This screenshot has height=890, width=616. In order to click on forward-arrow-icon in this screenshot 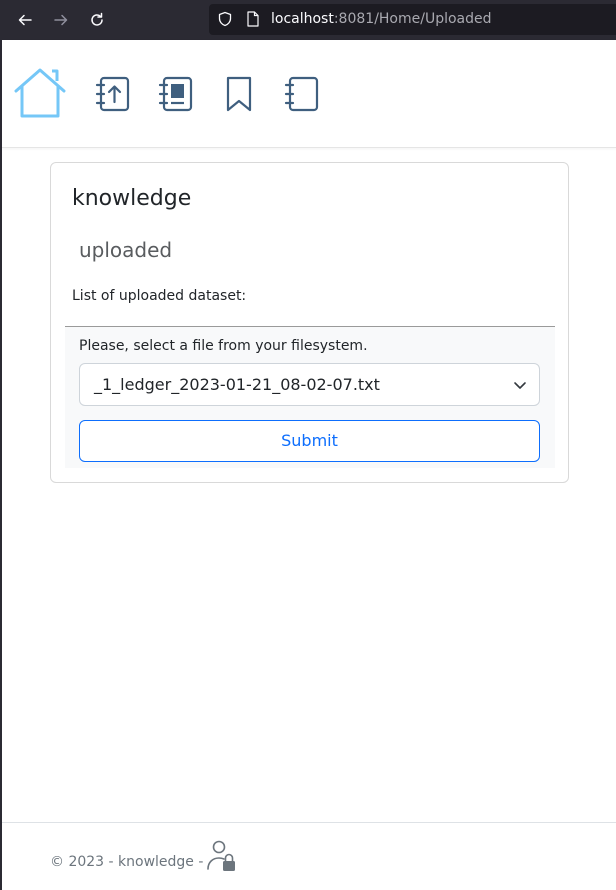, I will do `click(61, 20)`.